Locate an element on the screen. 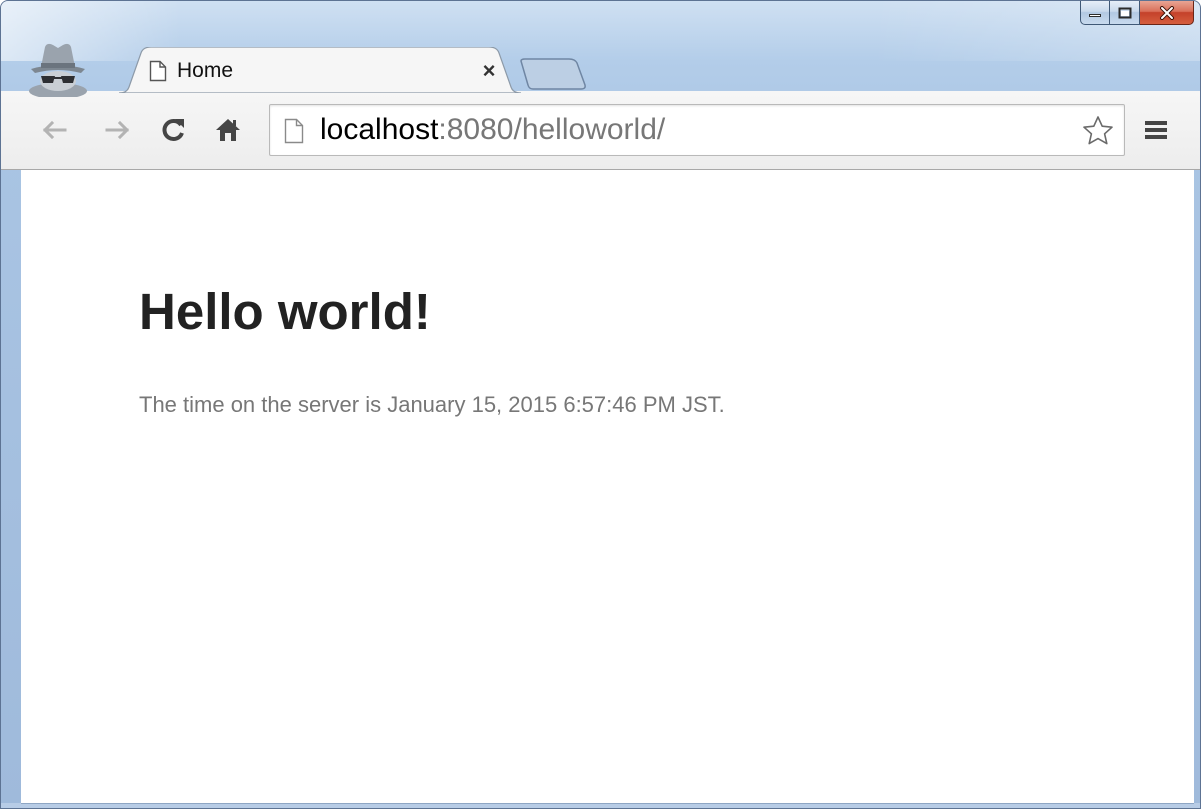 The width and height of the screenshot is (1201, 809). star-icon is located at coordinates (1098, 131).